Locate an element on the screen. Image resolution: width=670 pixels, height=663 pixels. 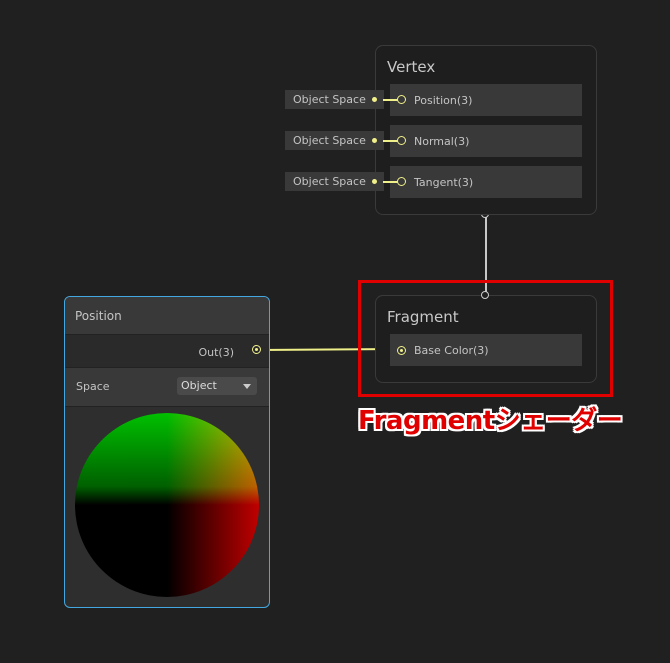
vertex-node: Vertex Position(3) Normal(3) Tangent(3) is located at coordinates (486, 130).